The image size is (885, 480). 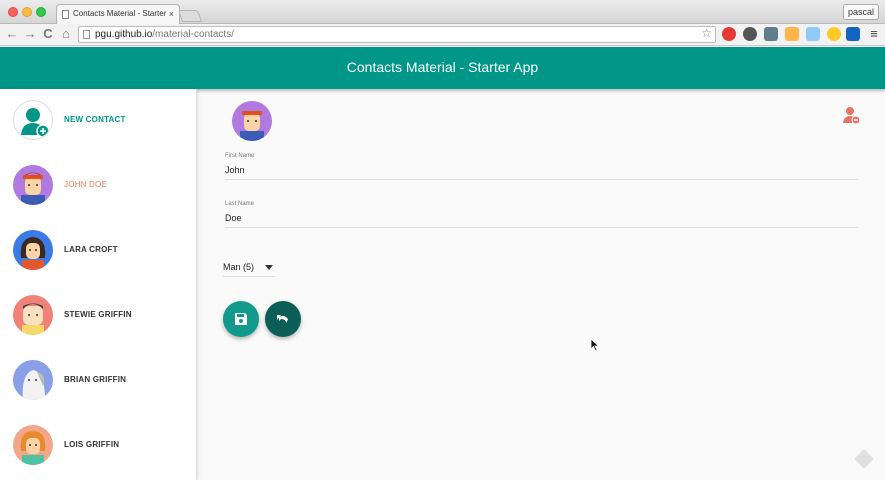 What do you see at coordinates (13, 12) in the screenshot?
I see `close-window-button` at bounding box center [13, 12].